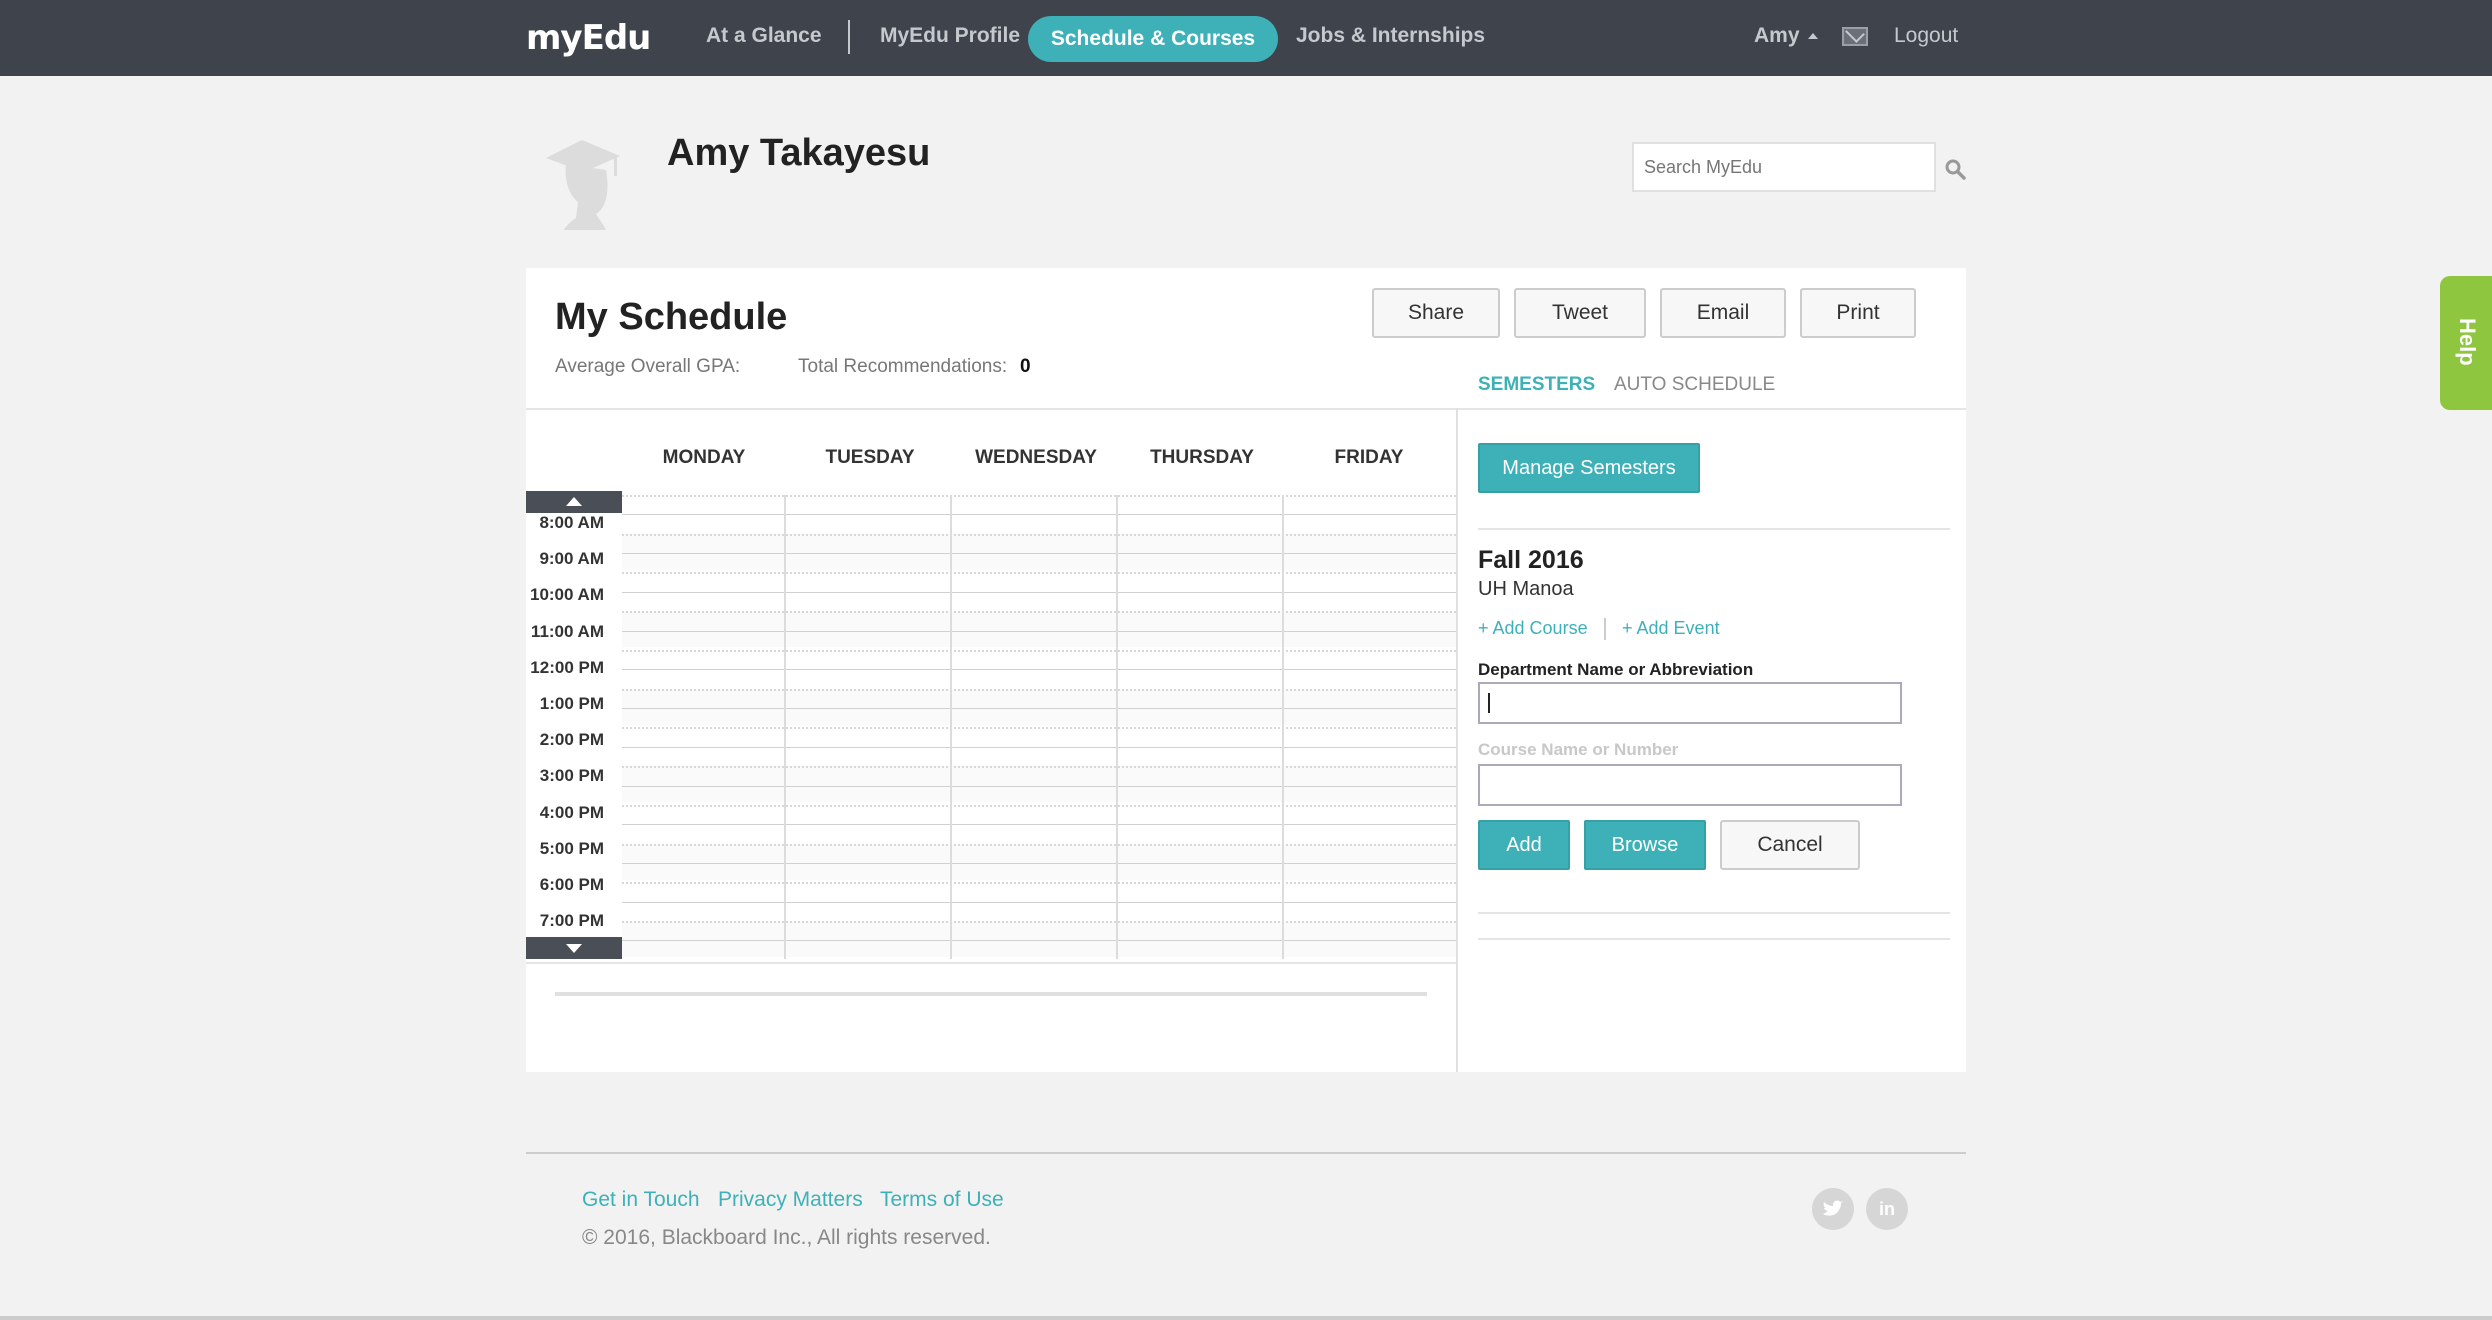 The image size is (2492, 1320). I want to click on search-input, so click(1784, 167).